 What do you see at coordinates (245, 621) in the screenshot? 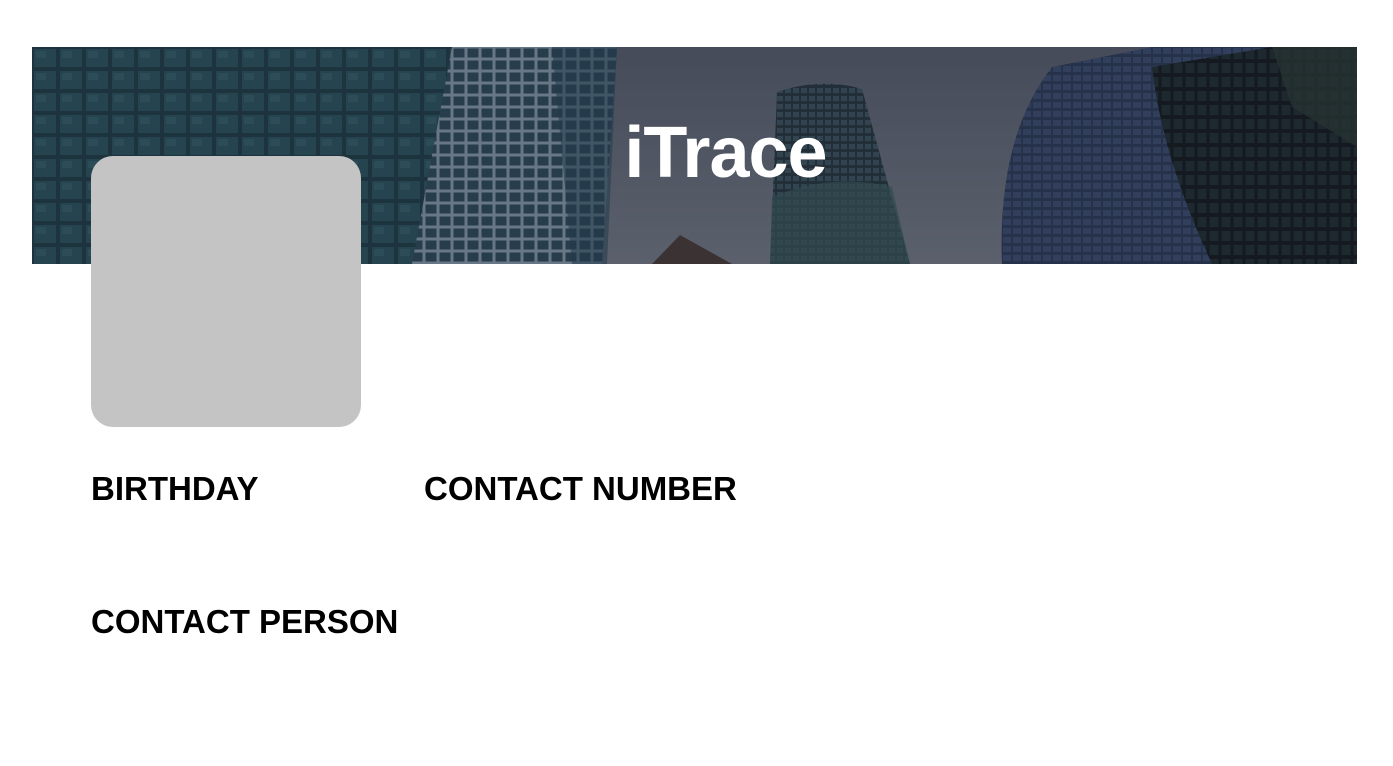
I see `contact-person-label: CONTACT PERSON` at bounding box center [245, 621].